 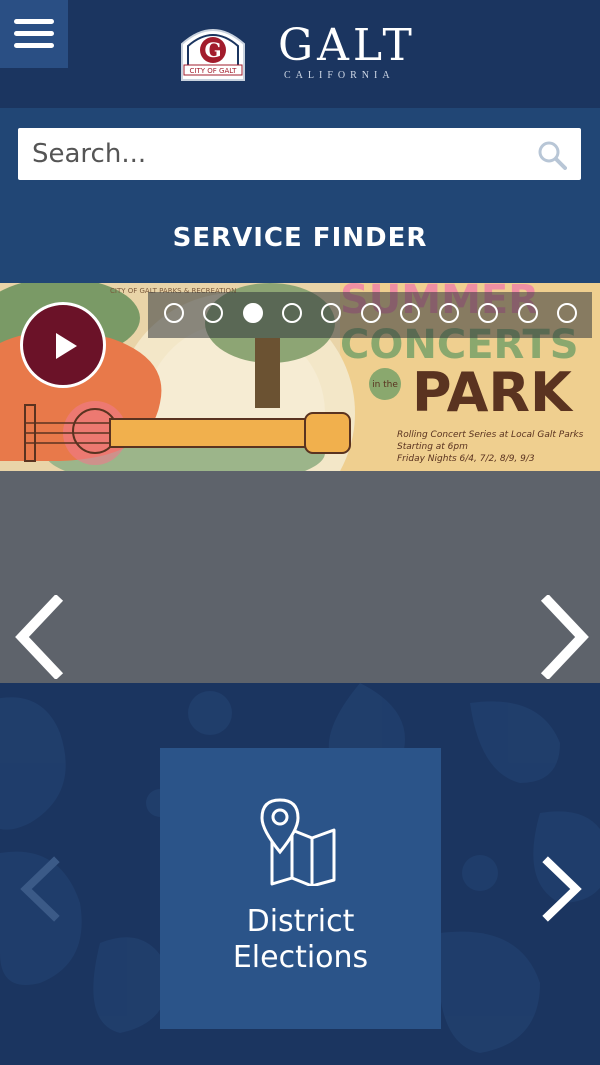 What do you see at coordinates (300, 957) in the screenshot?
I see `tile-label-line2: Elections` at bounding box center [300, 957].